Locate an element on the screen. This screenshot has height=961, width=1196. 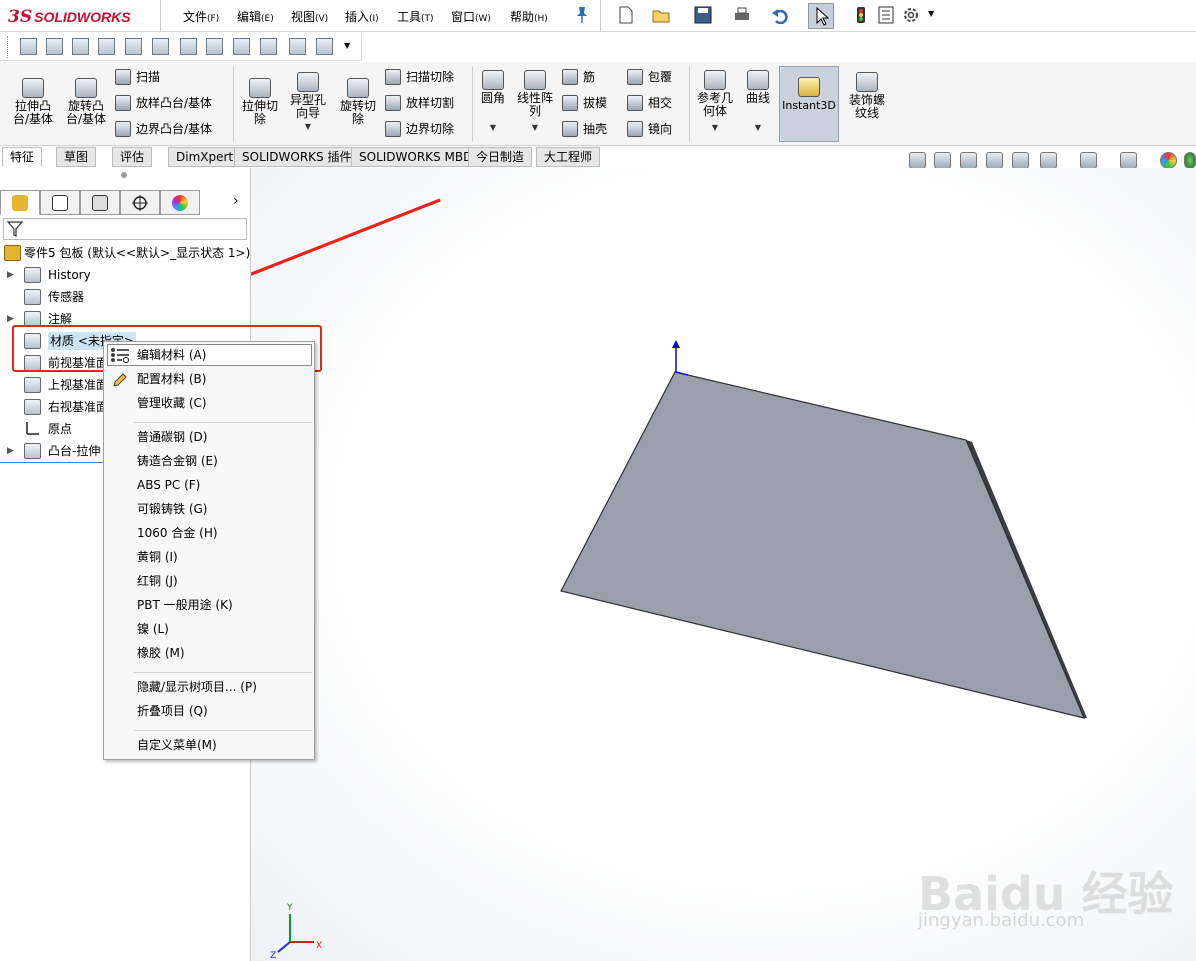
rib-button: 筋 is located at coordinates (578, 76).